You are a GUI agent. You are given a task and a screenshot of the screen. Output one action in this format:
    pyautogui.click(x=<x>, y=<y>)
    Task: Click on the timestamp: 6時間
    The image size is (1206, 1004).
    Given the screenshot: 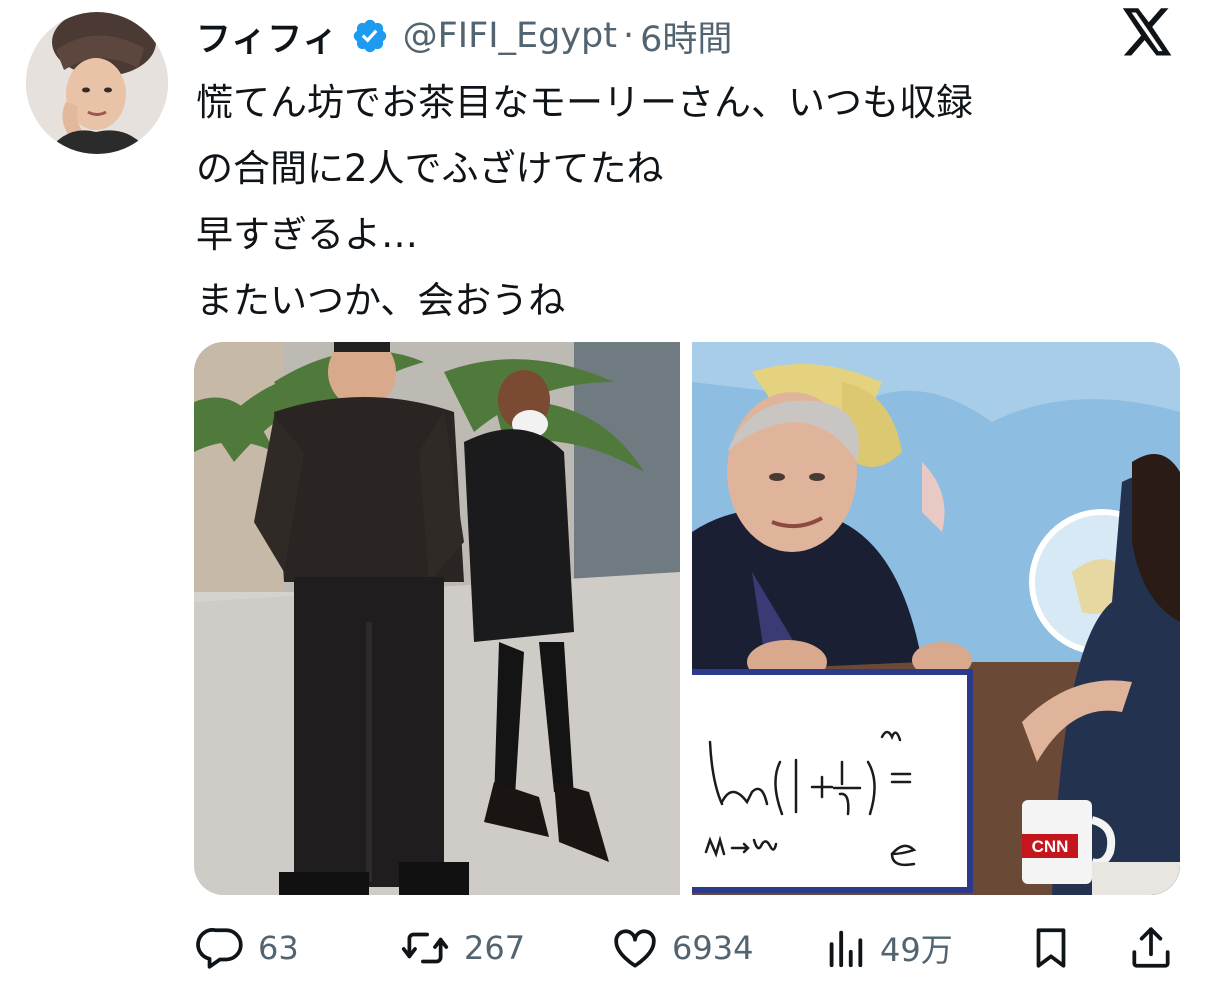 What is the action you would take?
    pyautogui.click(x=686, y=36)
    